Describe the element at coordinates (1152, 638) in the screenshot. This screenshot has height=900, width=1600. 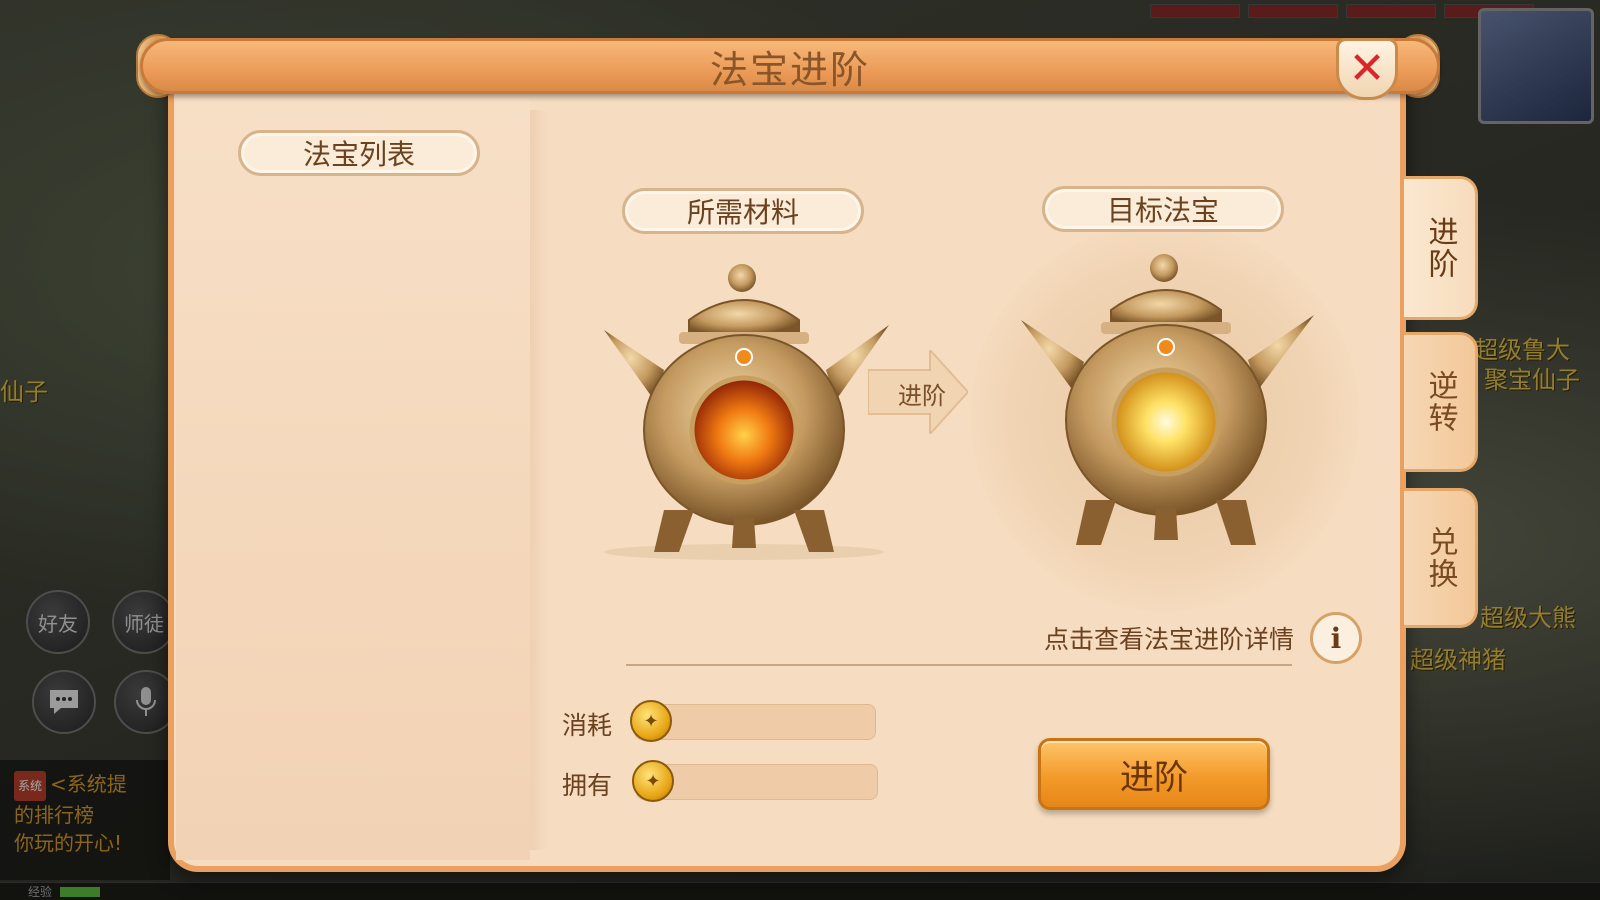
I see `advance-details-link: 点击查看法宝进阶详情` at that location.